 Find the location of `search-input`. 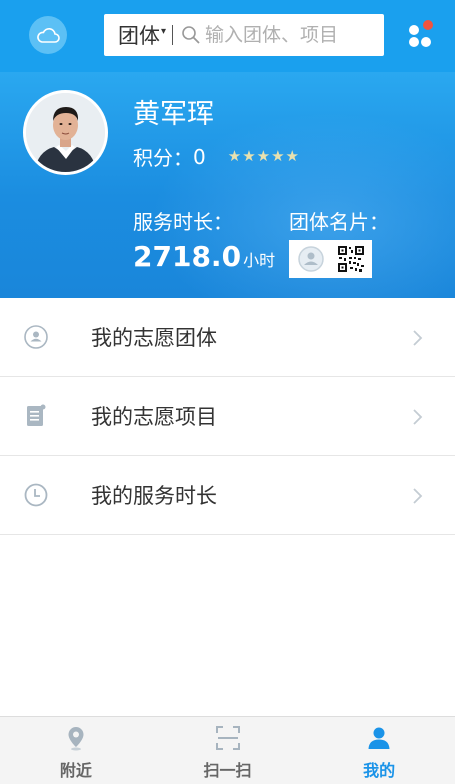

search-input is located at coordinates (290, 35).